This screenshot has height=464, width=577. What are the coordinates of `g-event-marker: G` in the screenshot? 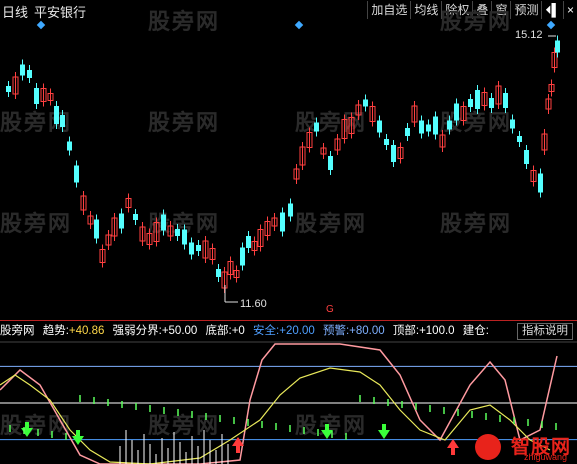 It's located at (330, 309).